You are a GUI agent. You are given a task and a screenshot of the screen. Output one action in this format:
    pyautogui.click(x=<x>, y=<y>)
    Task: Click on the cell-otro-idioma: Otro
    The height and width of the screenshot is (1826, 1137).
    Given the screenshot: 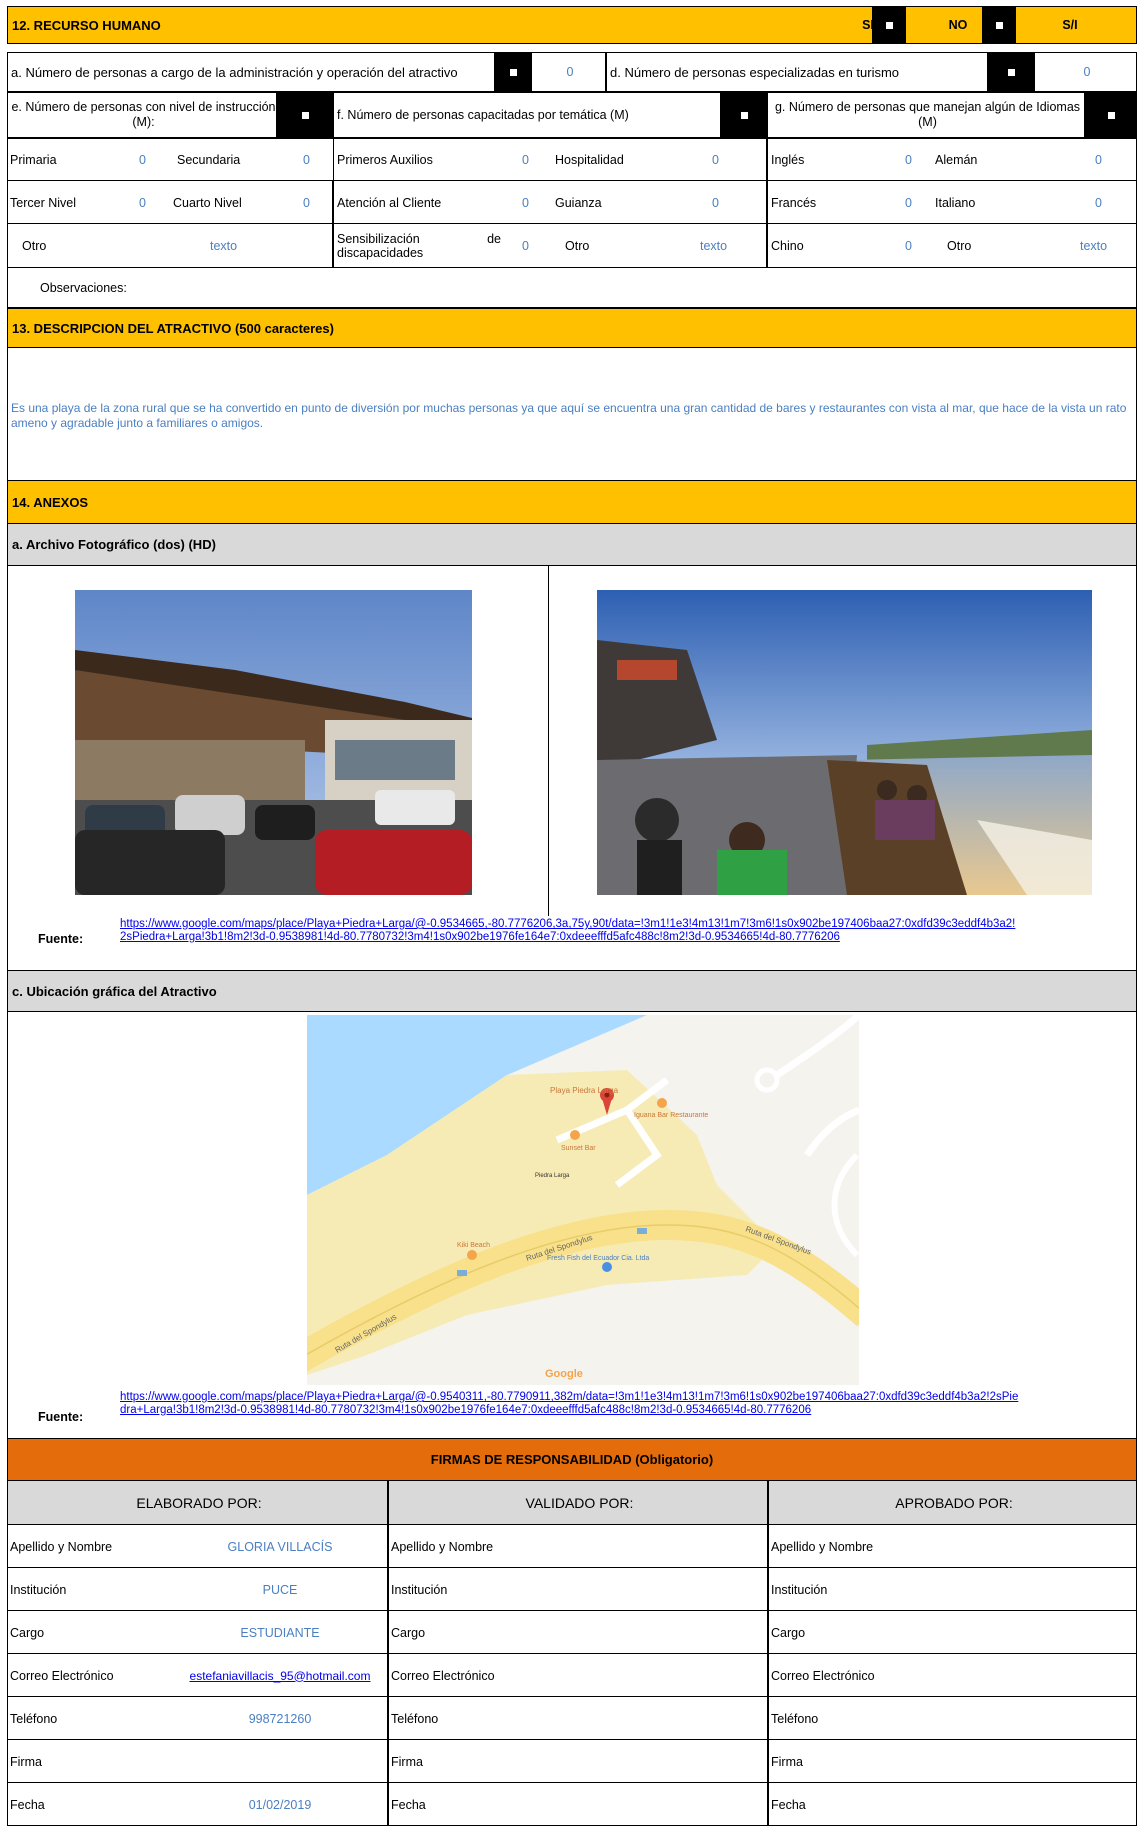 What is the action you would take?
    pyautogui.click(x=959, y=246)
    